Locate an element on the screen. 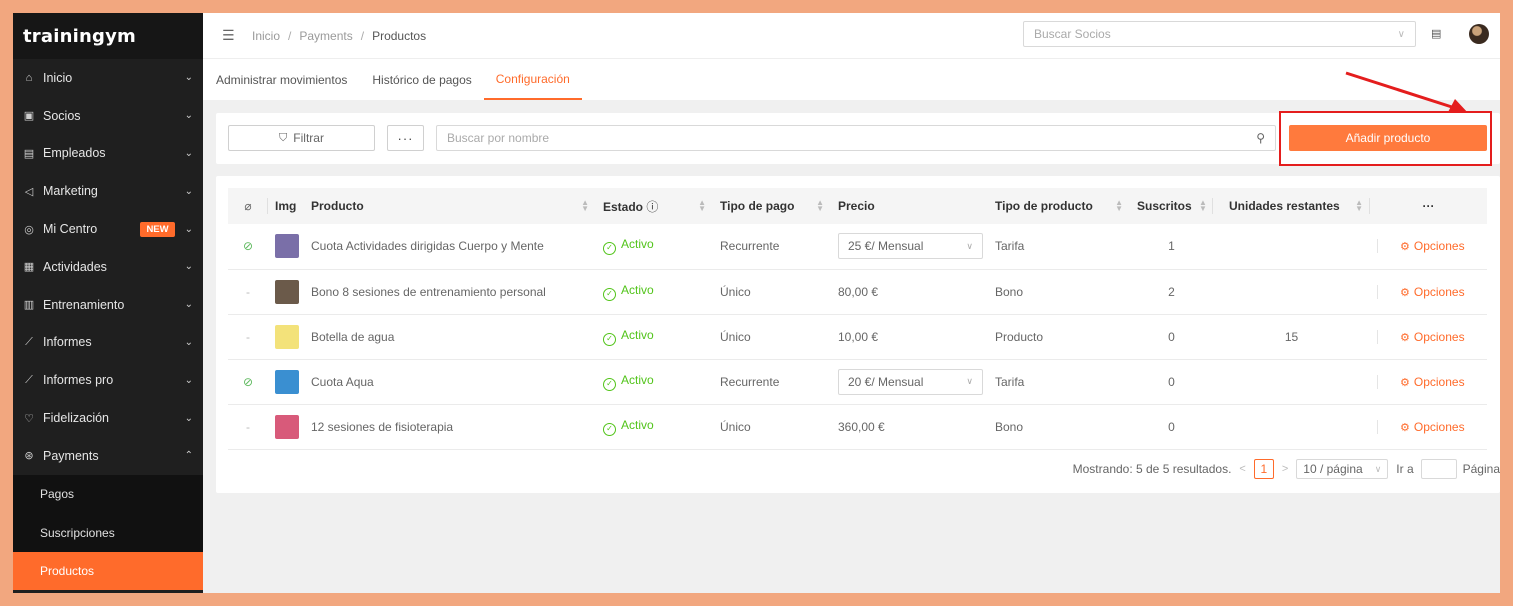  header-suscritos: Suscritos ▲ ▼ is located at coordinates (1171, 206).